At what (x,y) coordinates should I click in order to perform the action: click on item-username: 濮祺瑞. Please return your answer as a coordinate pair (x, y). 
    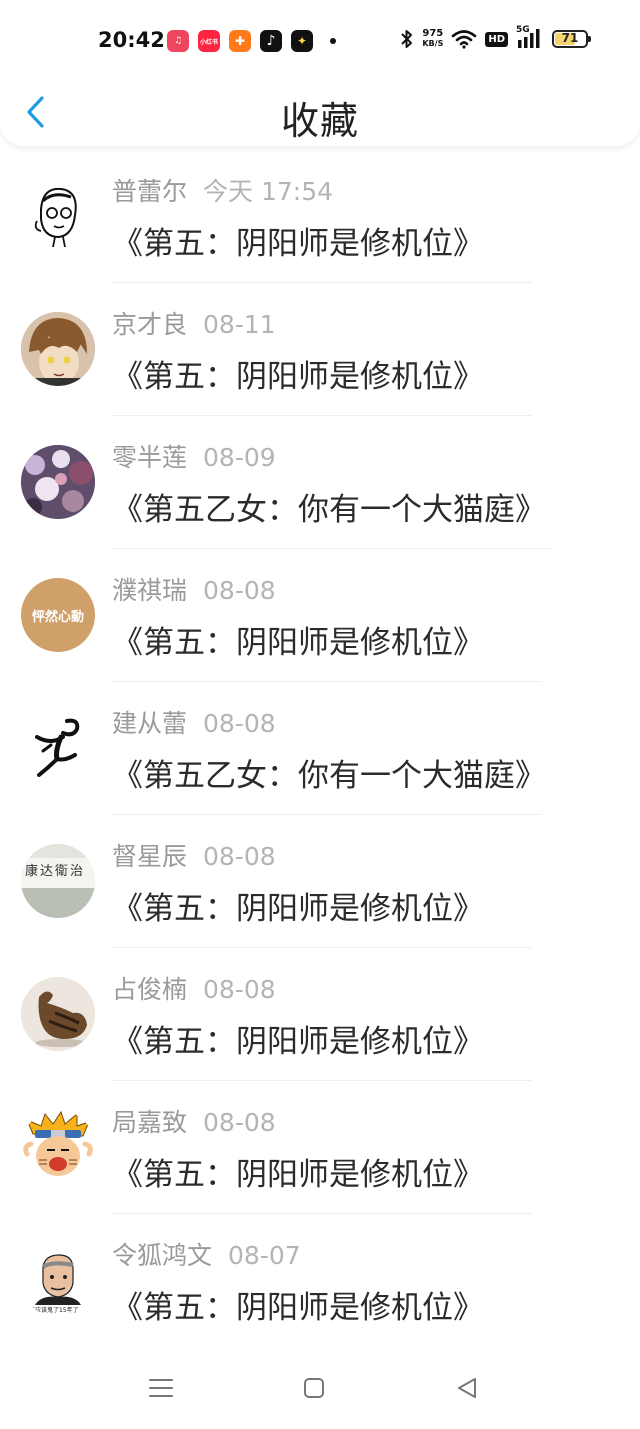
    Looking at the image, I should click on (150, 590).